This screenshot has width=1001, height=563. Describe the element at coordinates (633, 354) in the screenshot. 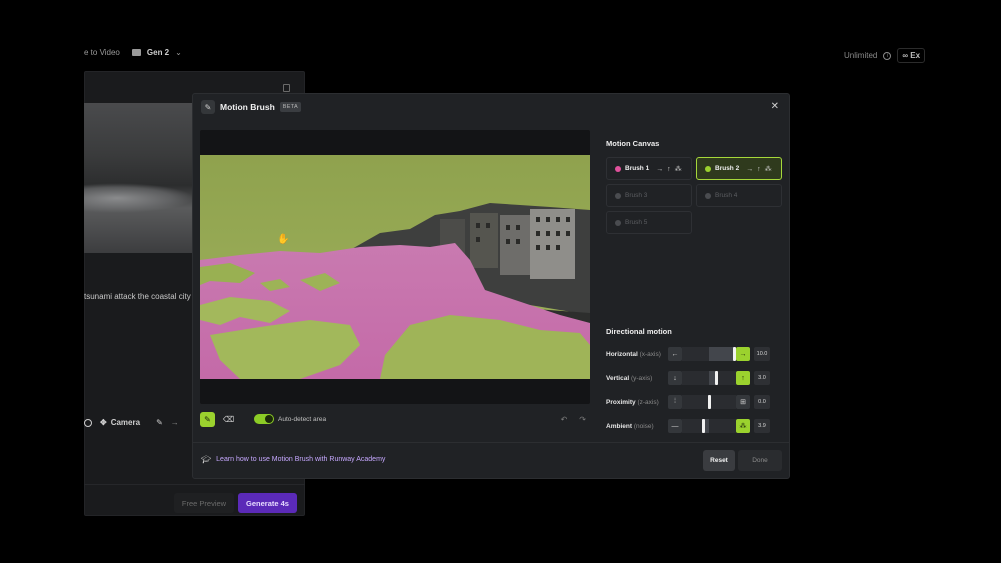

I see `motion-label: Horizontal (x-axis)` at that location.